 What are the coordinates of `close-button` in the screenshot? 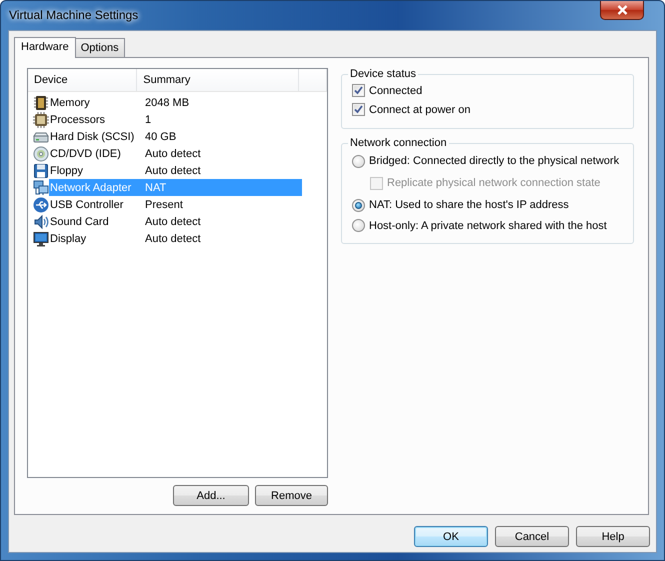 It's located at (622, 10).